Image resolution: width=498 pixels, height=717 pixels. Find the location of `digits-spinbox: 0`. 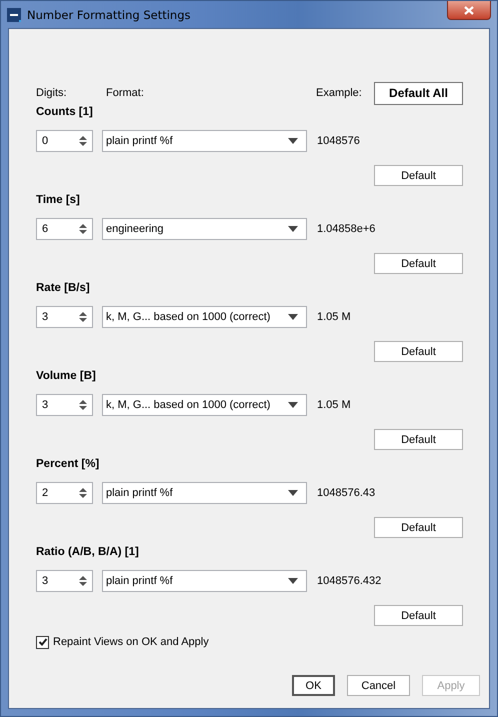

digits-spinbox: 0 is located at coordinates (64, 141).